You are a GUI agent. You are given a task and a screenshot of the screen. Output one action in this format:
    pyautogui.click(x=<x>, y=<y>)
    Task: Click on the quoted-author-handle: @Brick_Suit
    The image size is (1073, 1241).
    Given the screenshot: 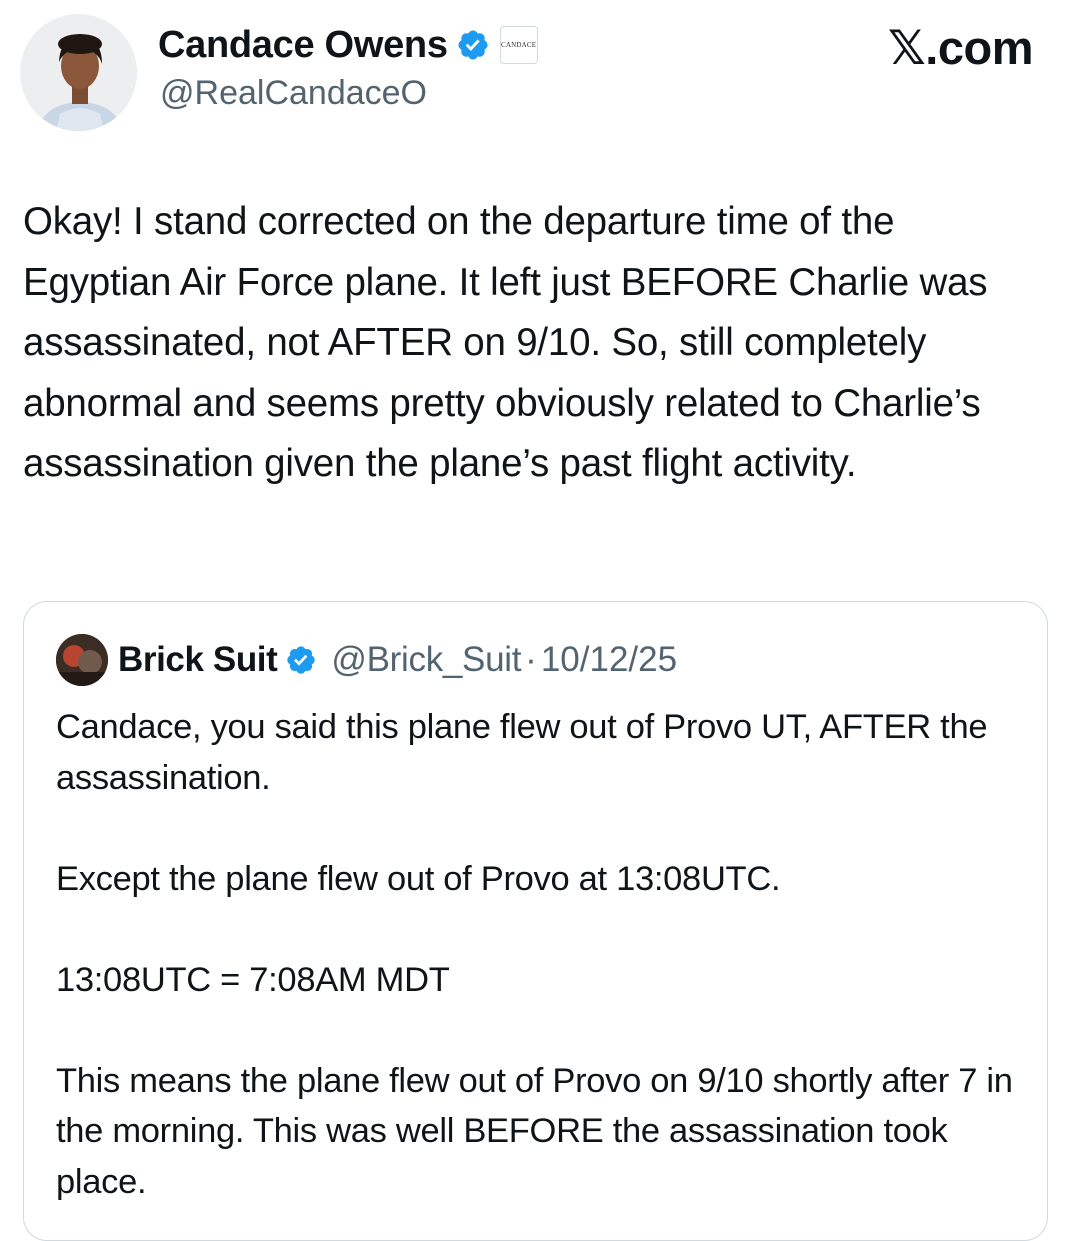 What is the action you would take?
    pyautogui.click(x=426, y=660)
    